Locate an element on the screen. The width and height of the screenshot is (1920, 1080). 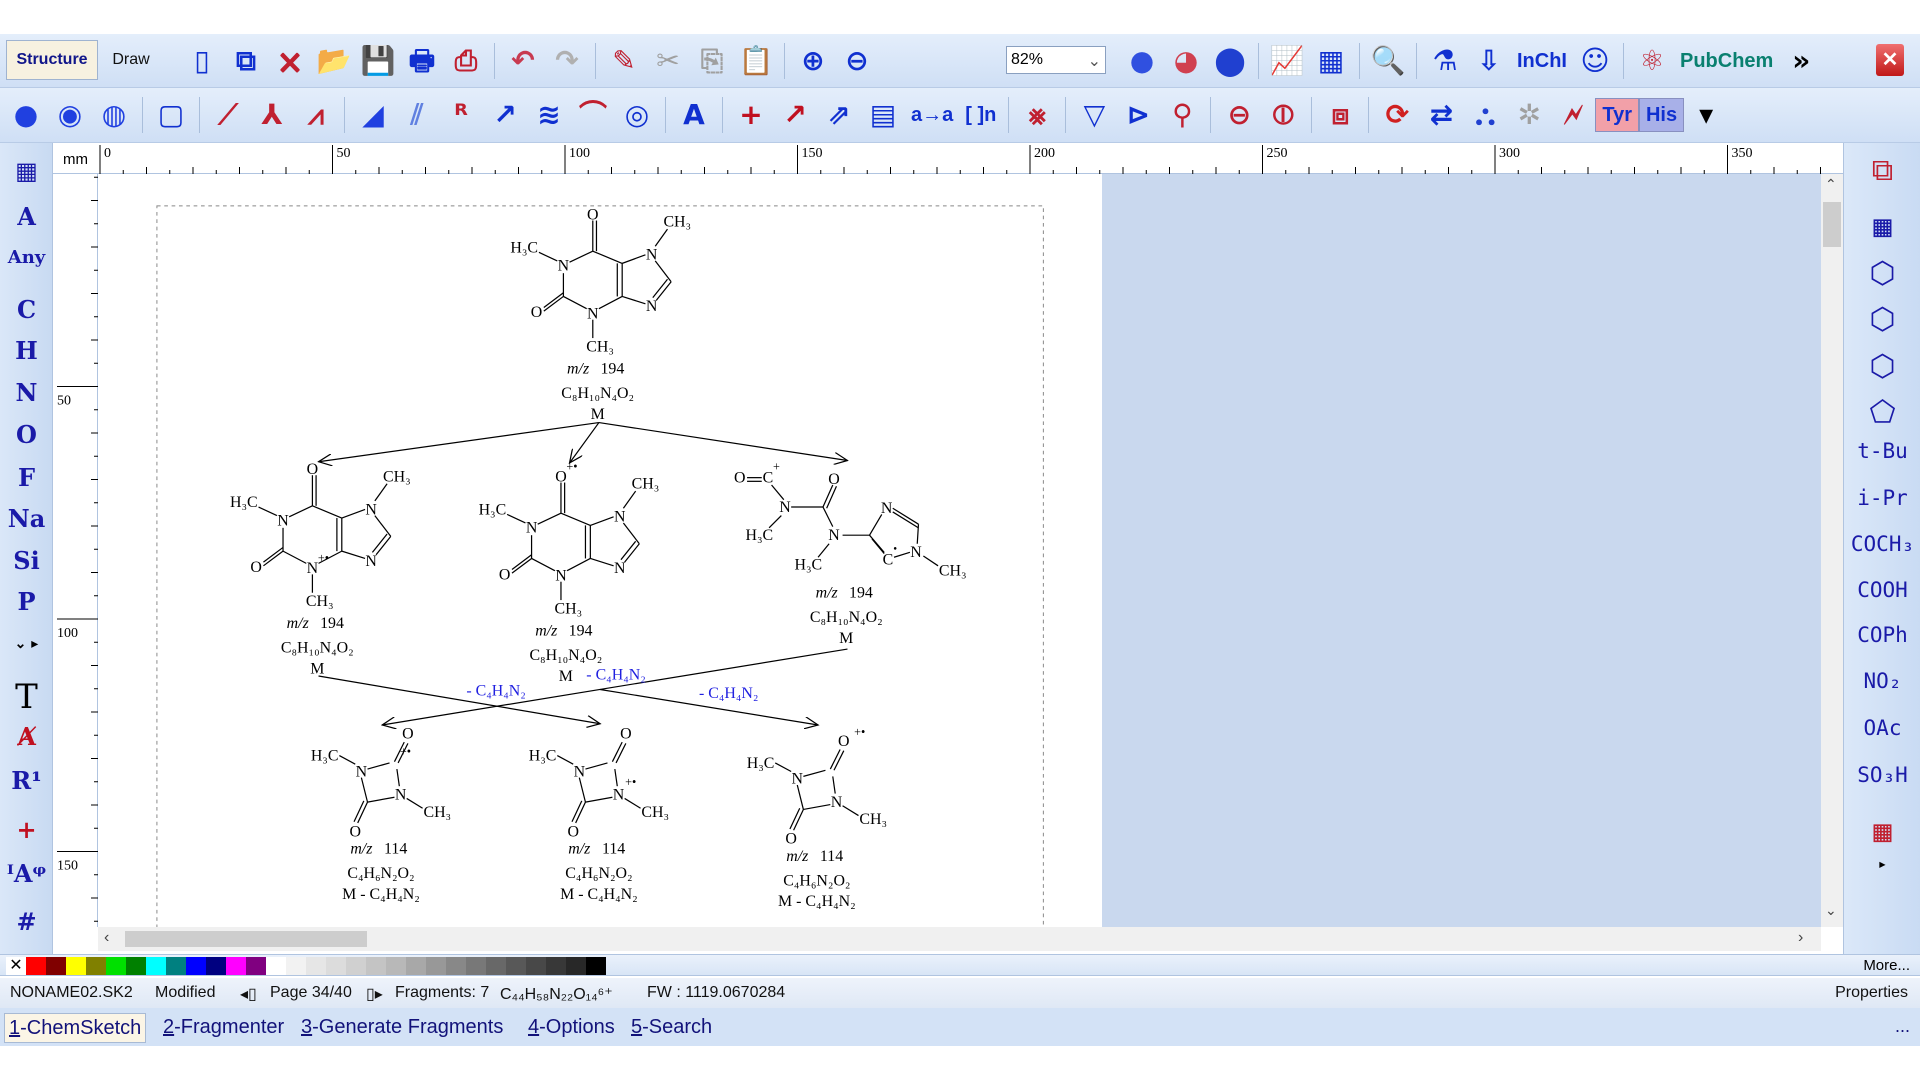
select-rect-icon: ▢ is located at coordinates (171, 115).